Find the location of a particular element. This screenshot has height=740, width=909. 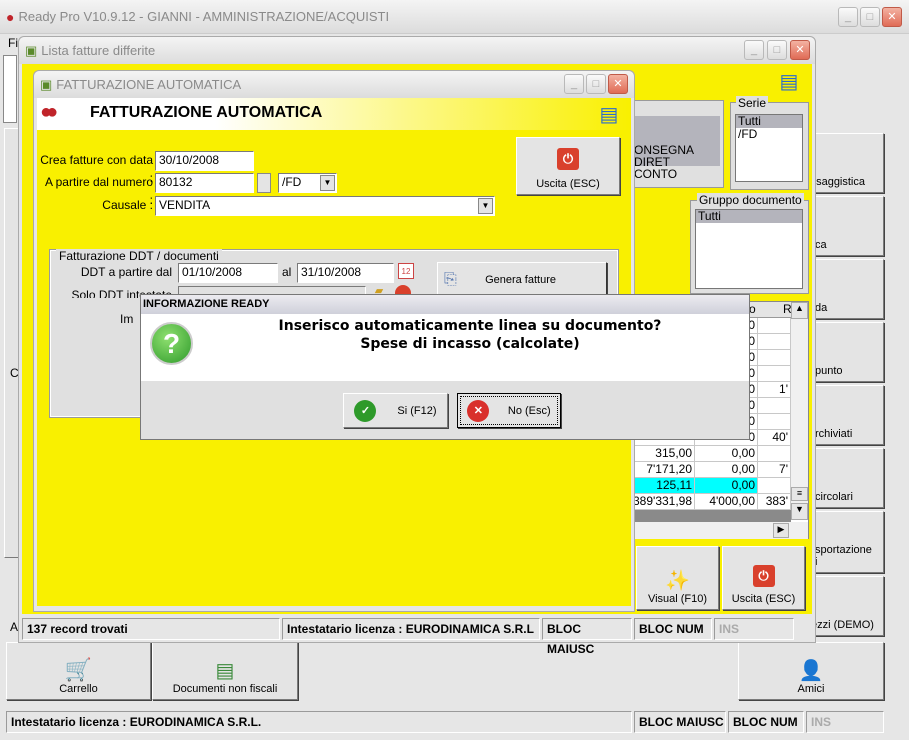

ddt-group-title: Fatturazione DDT / documenti is located at coordinates (139, 256).